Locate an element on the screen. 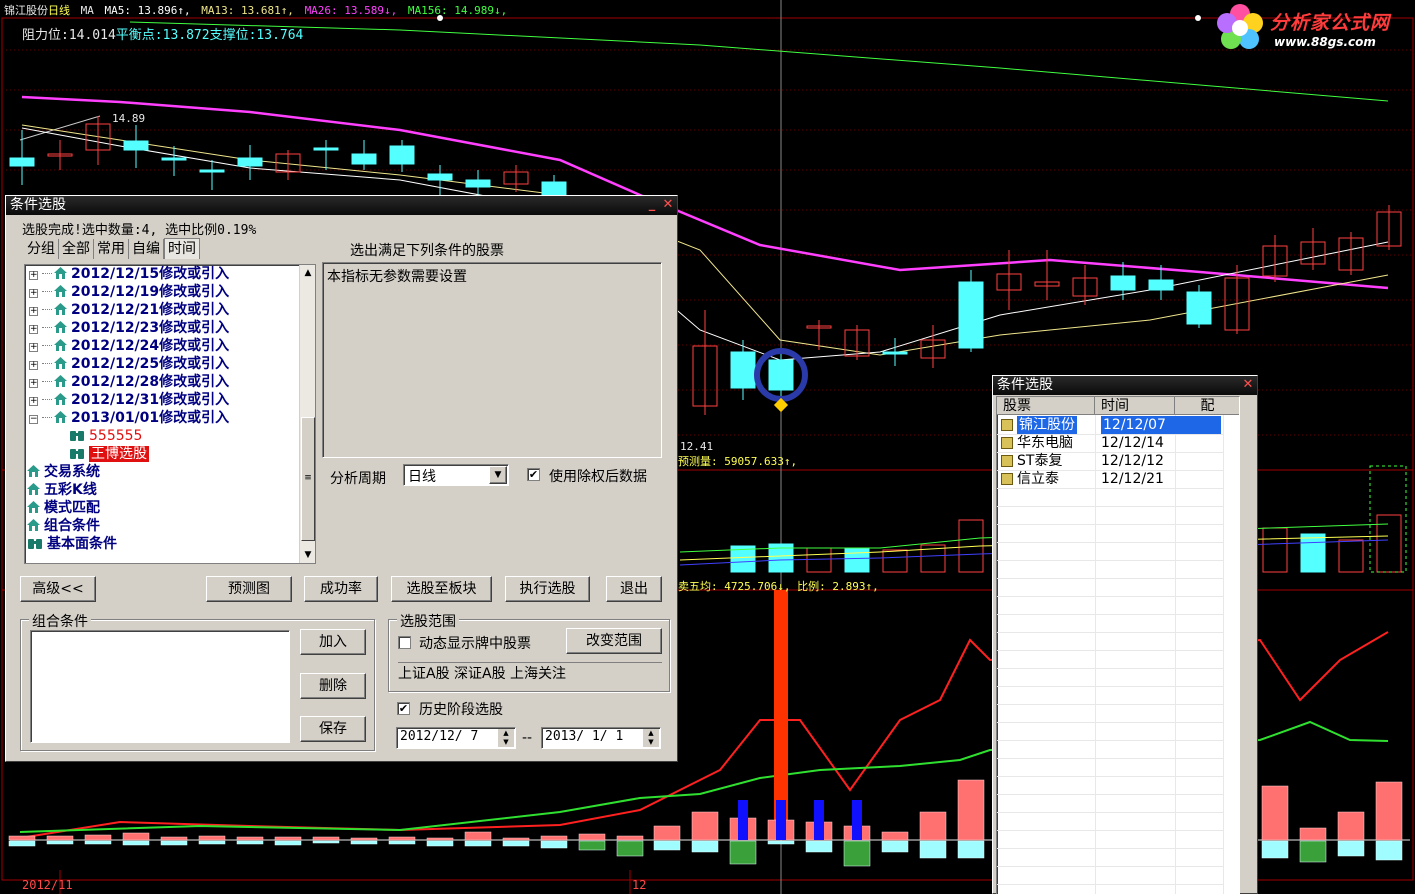  results-close-icon: ✕ is located at coordinates (1248, 385).